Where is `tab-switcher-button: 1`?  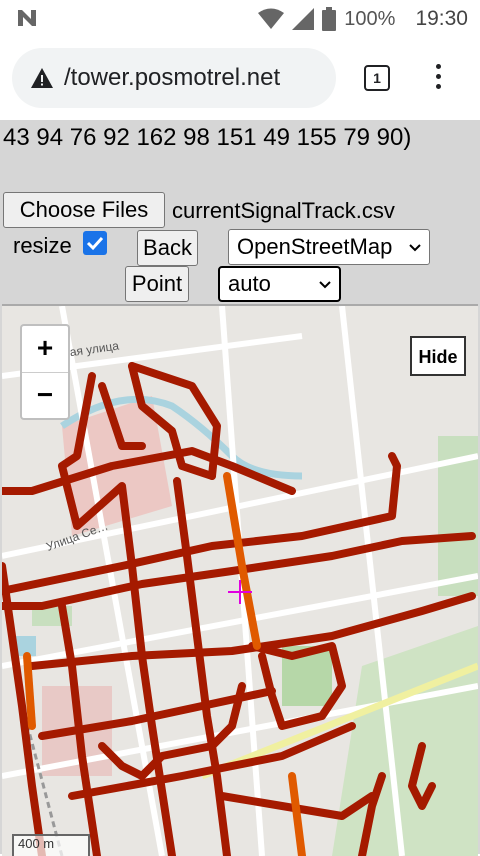
tab-switcher-button: 1 is located at coordinates (377, 78).